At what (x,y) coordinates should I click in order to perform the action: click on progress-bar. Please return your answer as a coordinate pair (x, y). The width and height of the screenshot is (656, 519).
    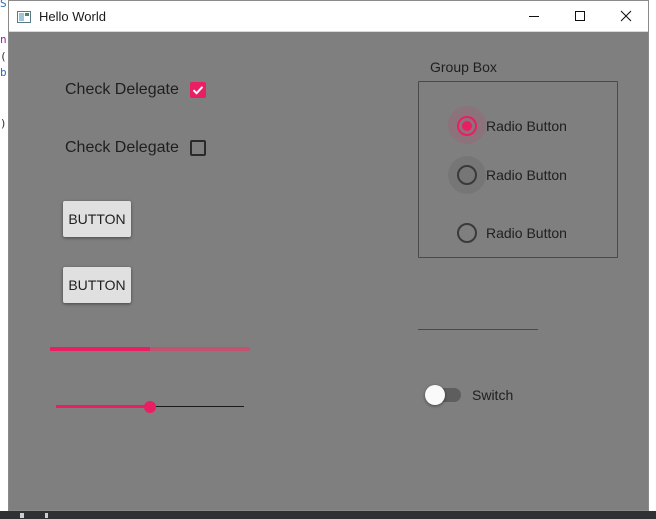
    Looking at the image, I should click on (150, 349).